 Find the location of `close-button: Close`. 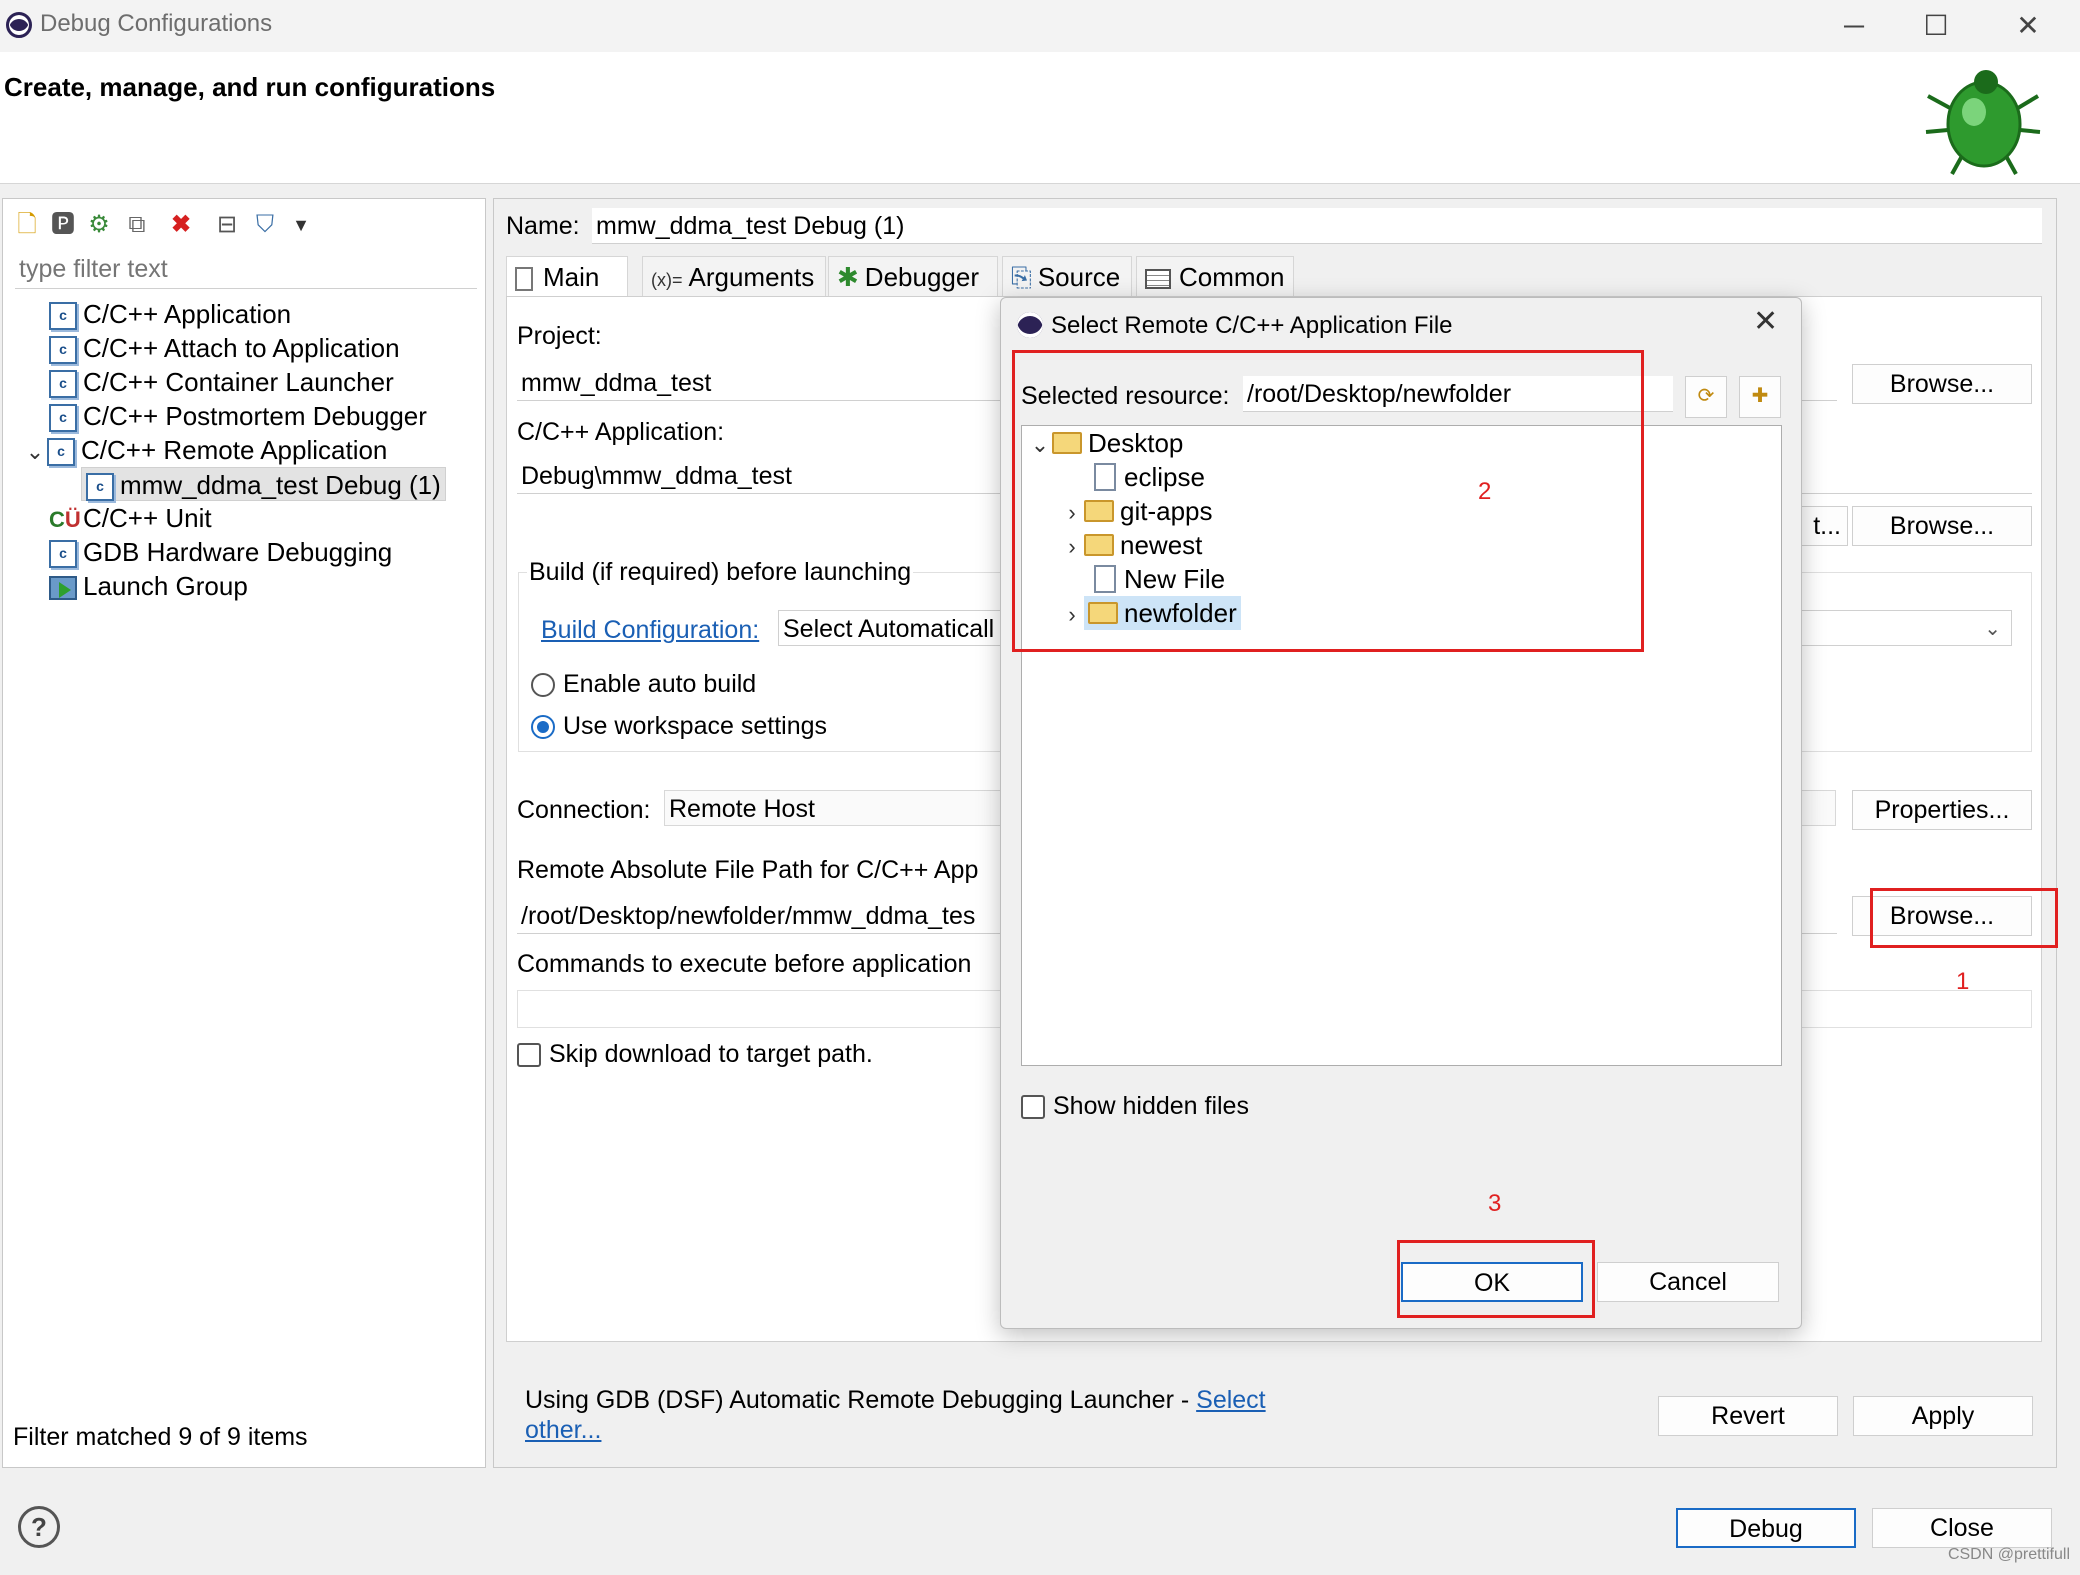

close-button: Close is located at coordinates (1962, 1528).